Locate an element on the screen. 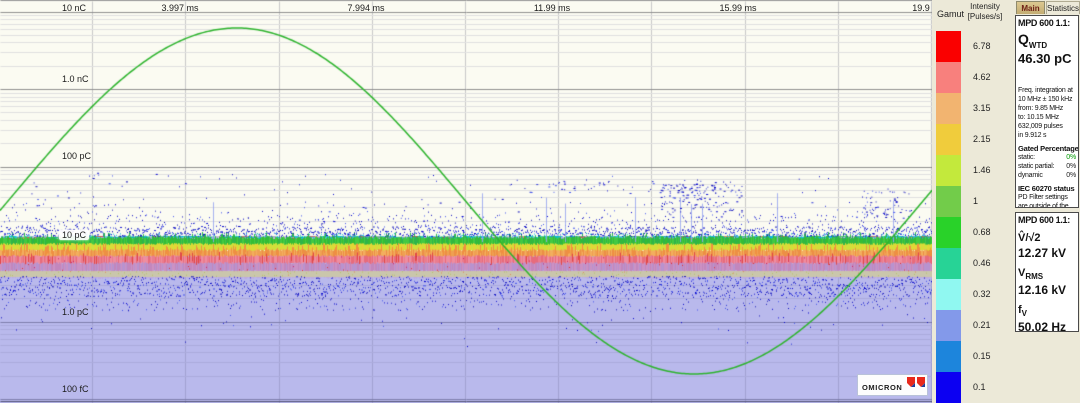  device-title-2: MPD 600 1.1: is located at coordinates (1044, 220).